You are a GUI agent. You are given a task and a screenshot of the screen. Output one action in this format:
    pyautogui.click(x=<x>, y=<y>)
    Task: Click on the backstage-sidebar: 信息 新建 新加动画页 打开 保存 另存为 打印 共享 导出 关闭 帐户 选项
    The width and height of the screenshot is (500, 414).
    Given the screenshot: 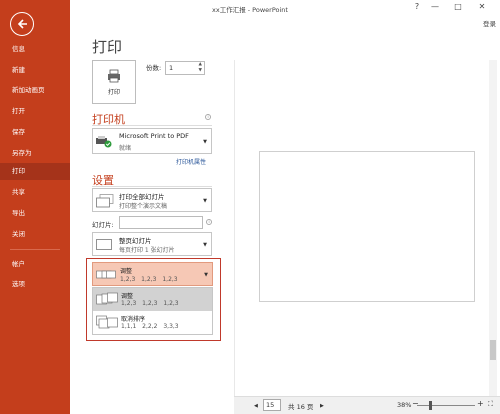 What is the action you would take?
    pyautogui.click(x=35, y=207)
    